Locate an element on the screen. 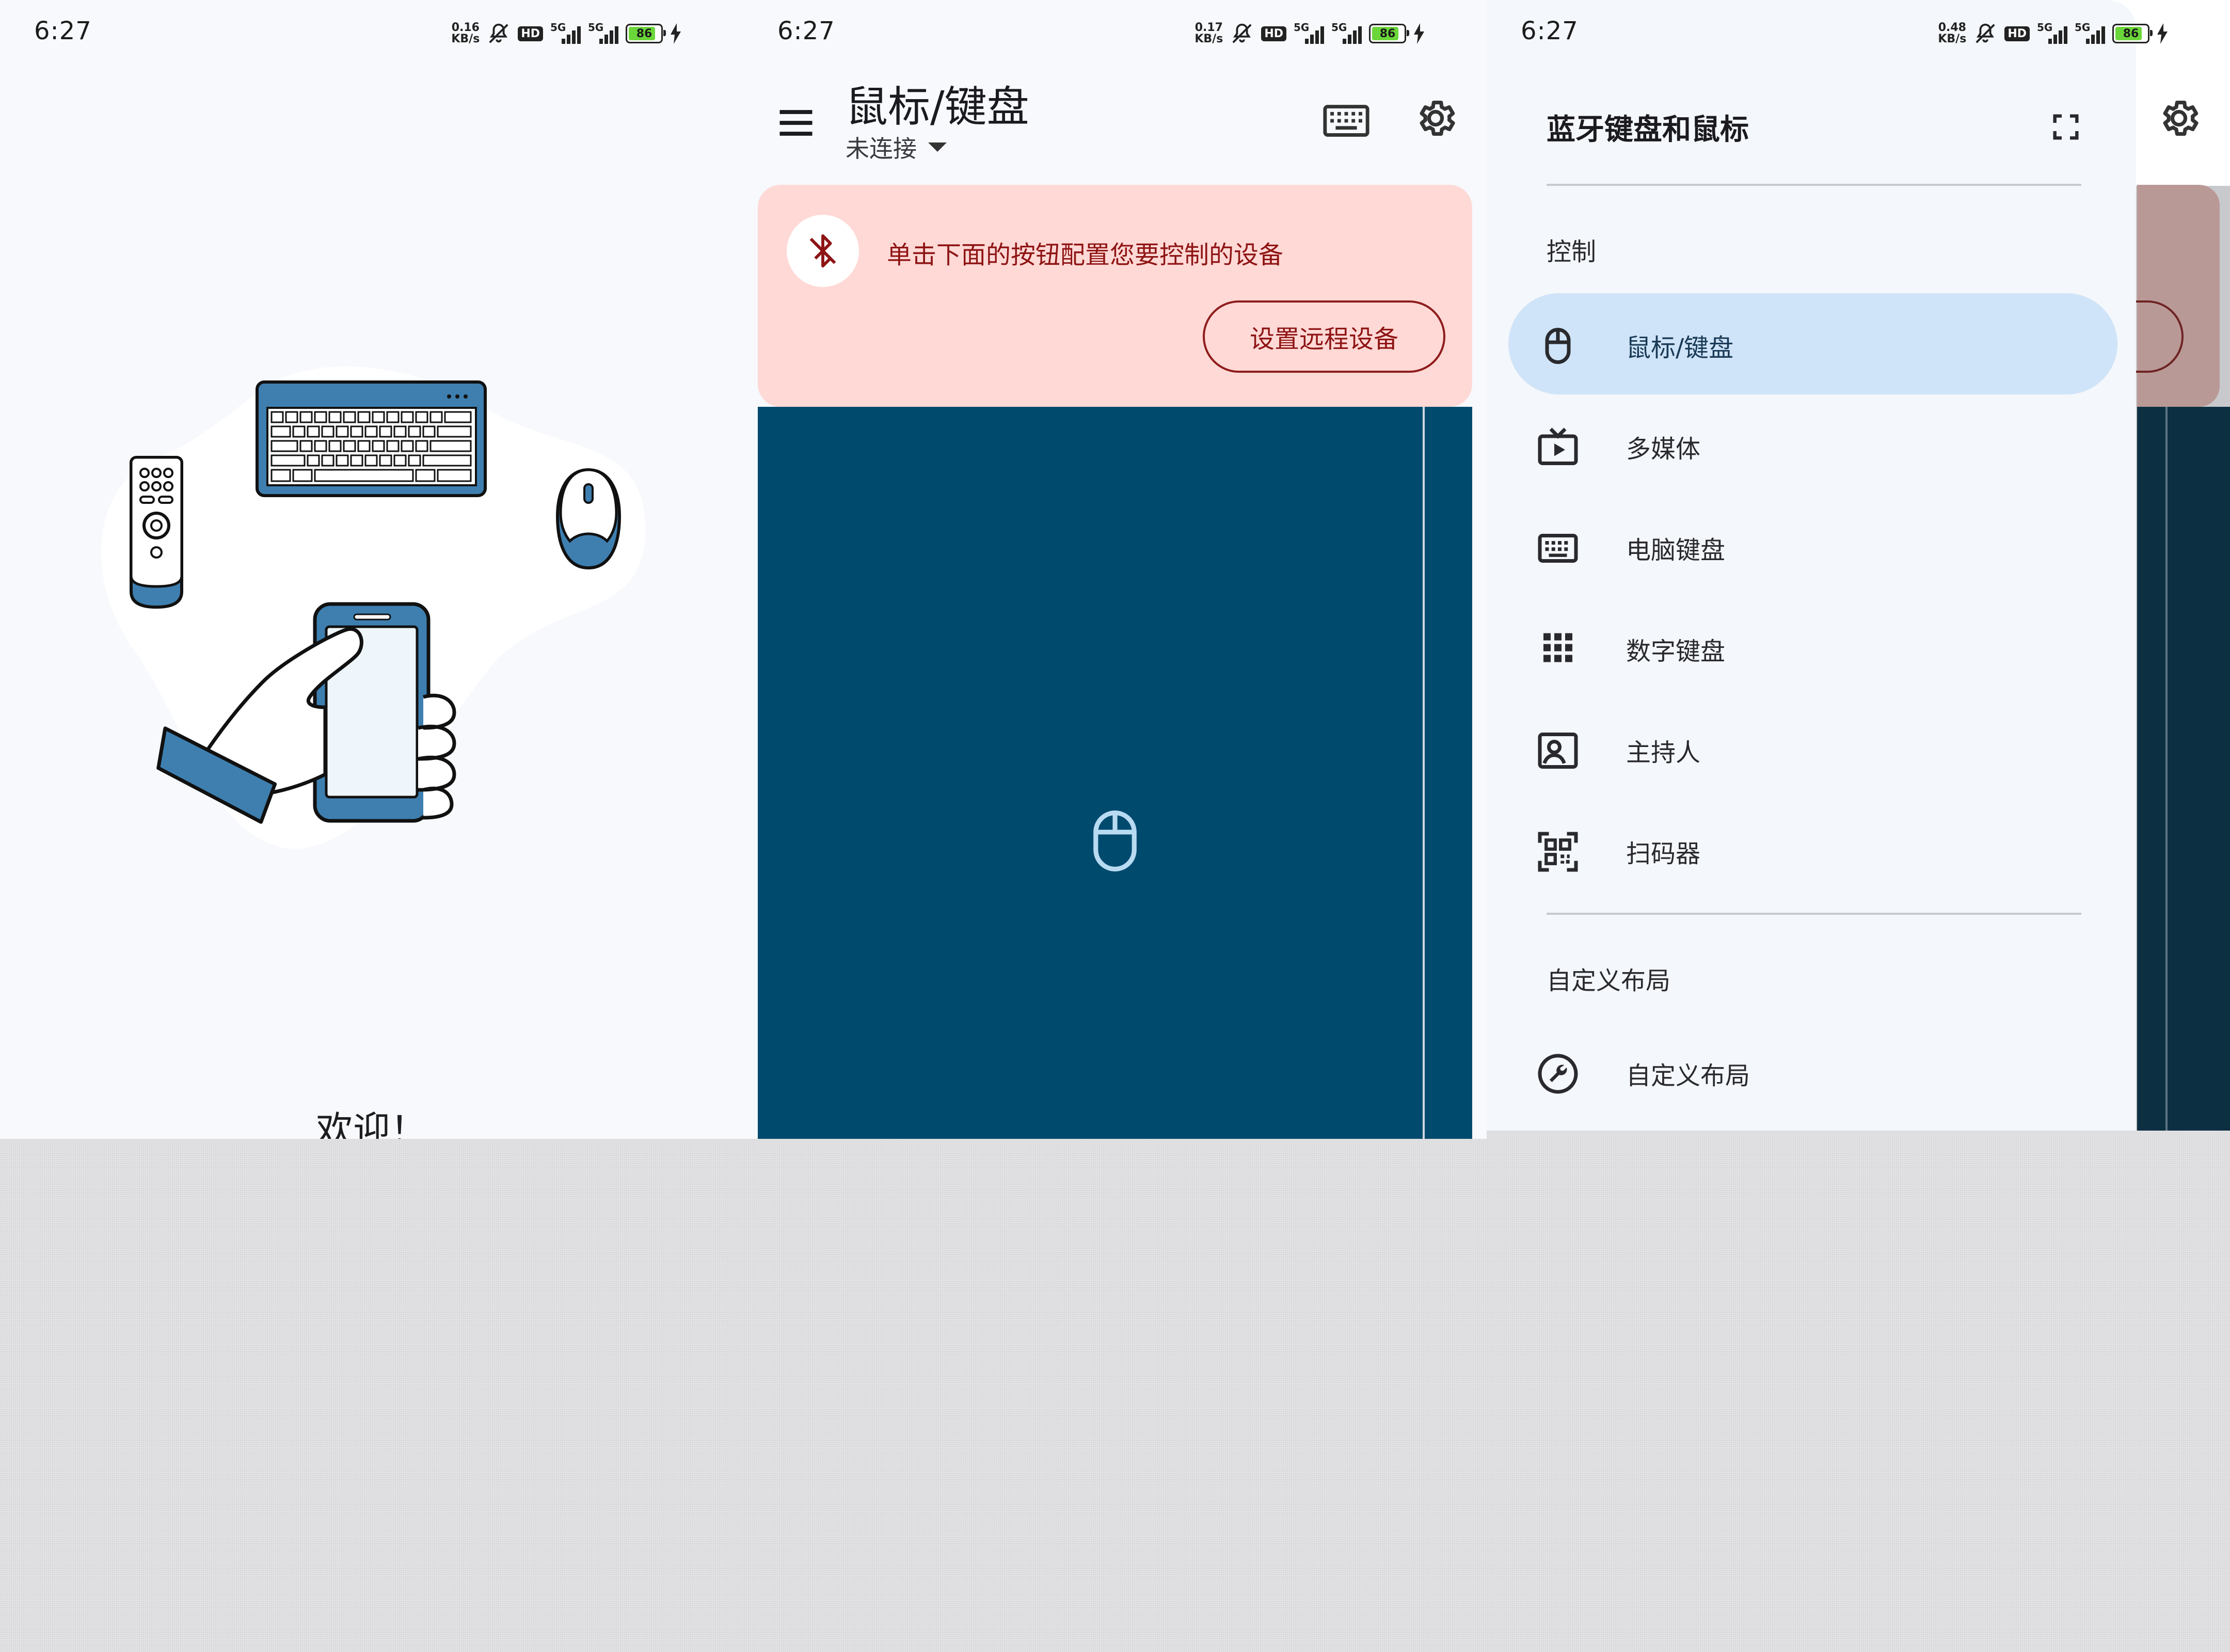 Image resolution: width=2230 pixels, height=1652 pixels. status-icons: 0.17 KB/s HD 5G 5G 86 is located at coordinates (1310, 33).